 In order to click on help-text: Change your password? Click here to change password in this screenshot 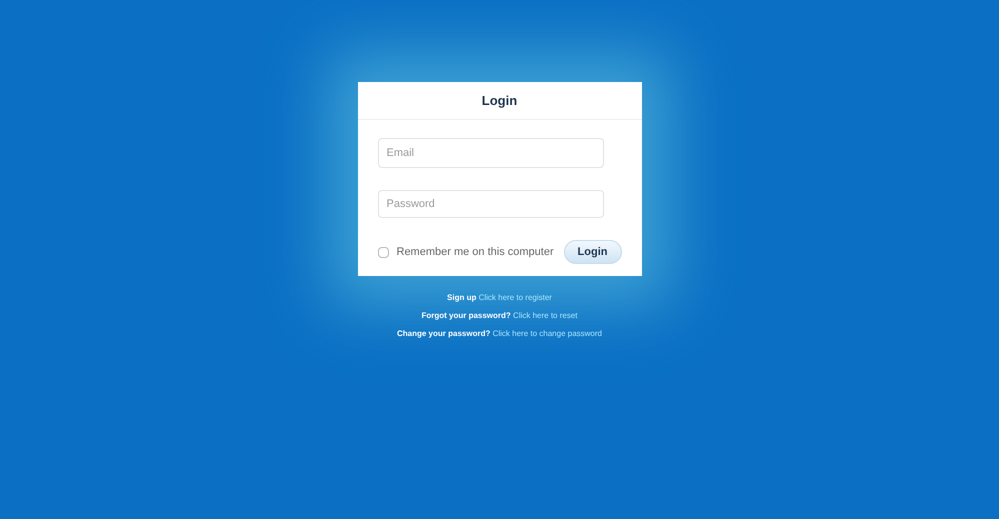, I will do `click(499, 334)`.